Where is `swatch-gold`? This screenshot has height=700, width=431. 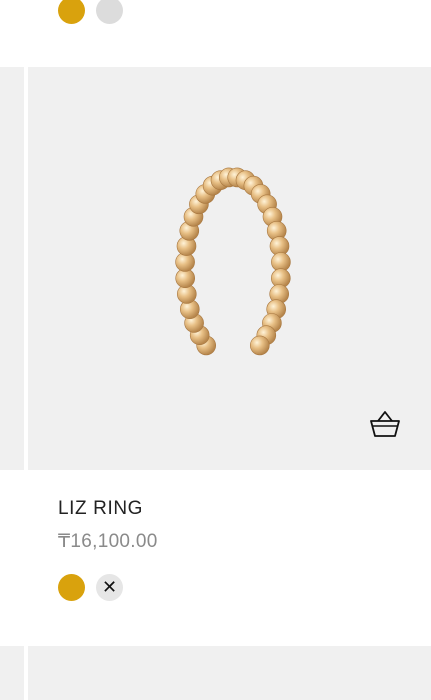
swatch-gold is located at coordinates (71, 587).